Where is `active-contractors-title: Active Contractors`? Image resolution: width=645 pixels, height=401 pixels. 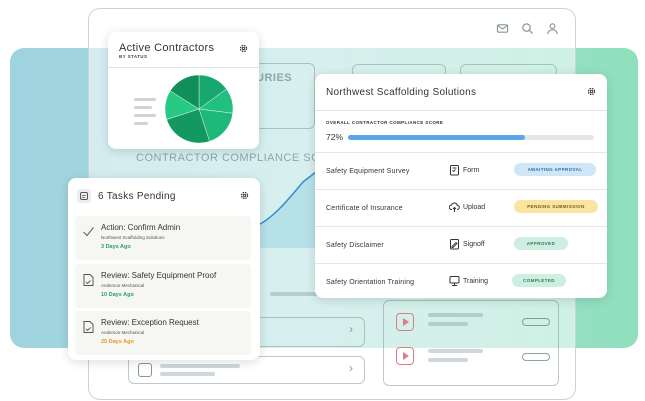 active-contractors-title: Active Contractors is located at coordinates (167, 48).